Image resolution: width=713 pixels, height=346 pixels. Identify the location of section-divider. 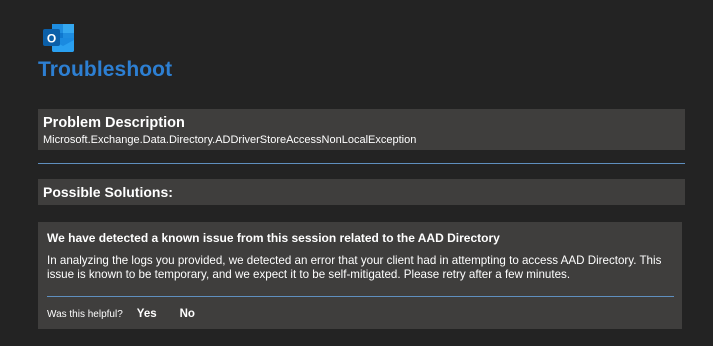
(361, 163).